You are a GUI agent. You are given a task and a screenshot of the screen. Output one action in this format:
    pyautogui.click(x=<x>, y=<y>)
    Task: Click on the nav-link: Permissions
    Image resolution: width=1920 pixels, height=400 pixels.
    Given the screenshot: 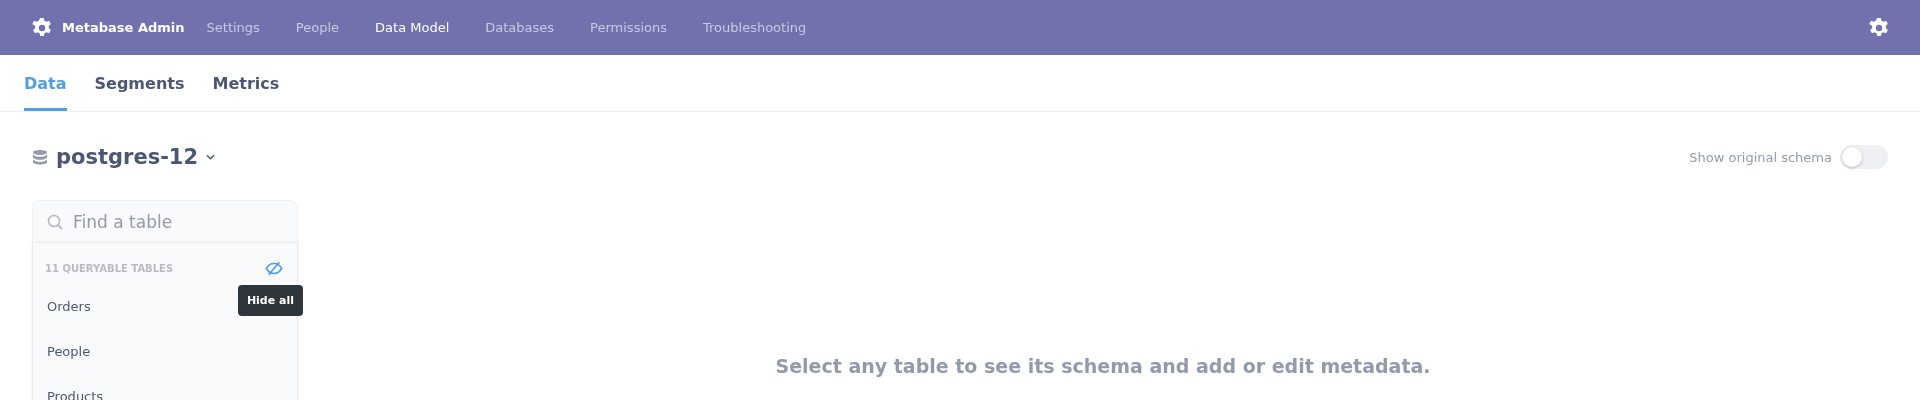 What is the action you would take?
    pyautogui.click(x=628, y=27)
    